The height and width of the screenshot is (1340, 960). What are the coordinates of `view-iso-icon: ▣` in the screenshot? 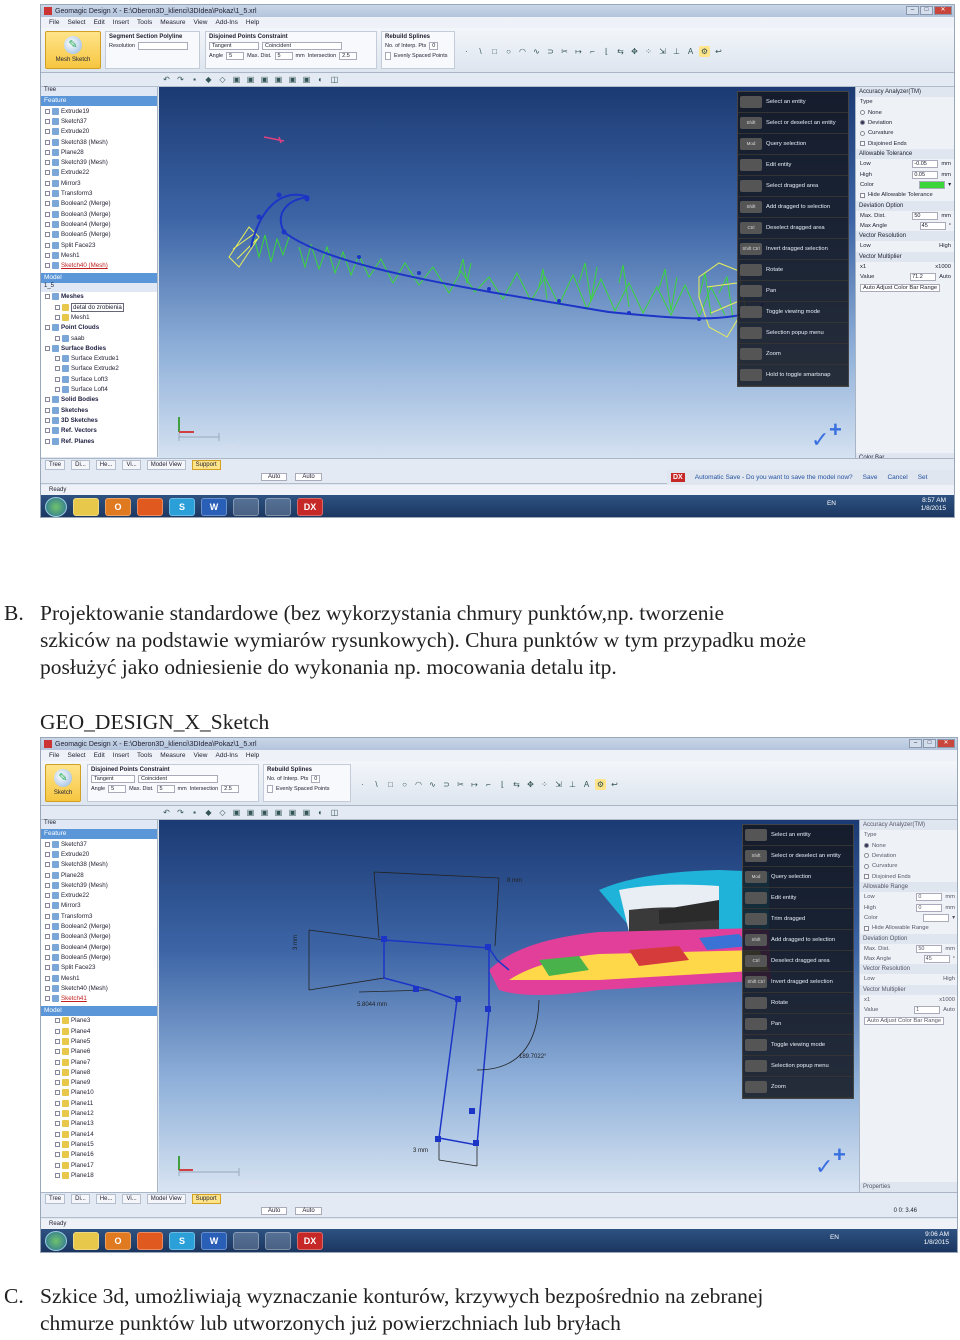 It's located at (306, 79).